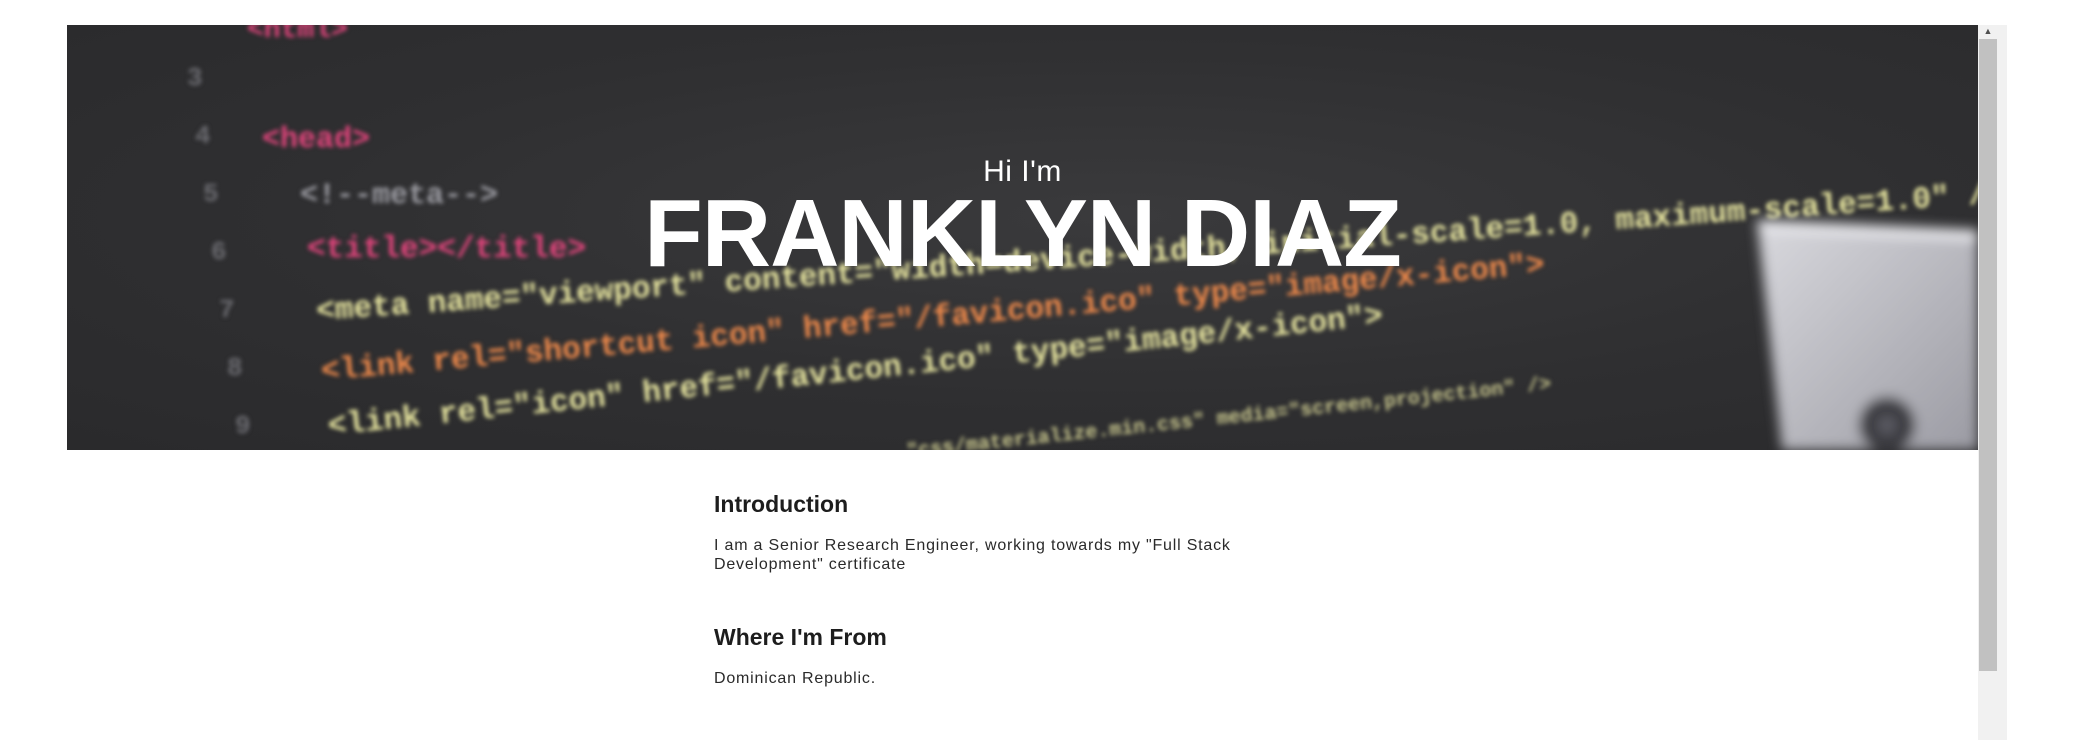 This screenshot has height=740, width=2074. Describe the element at coordinates (316, 140) in the screenshot. I see `code-line: <head>` at that location.